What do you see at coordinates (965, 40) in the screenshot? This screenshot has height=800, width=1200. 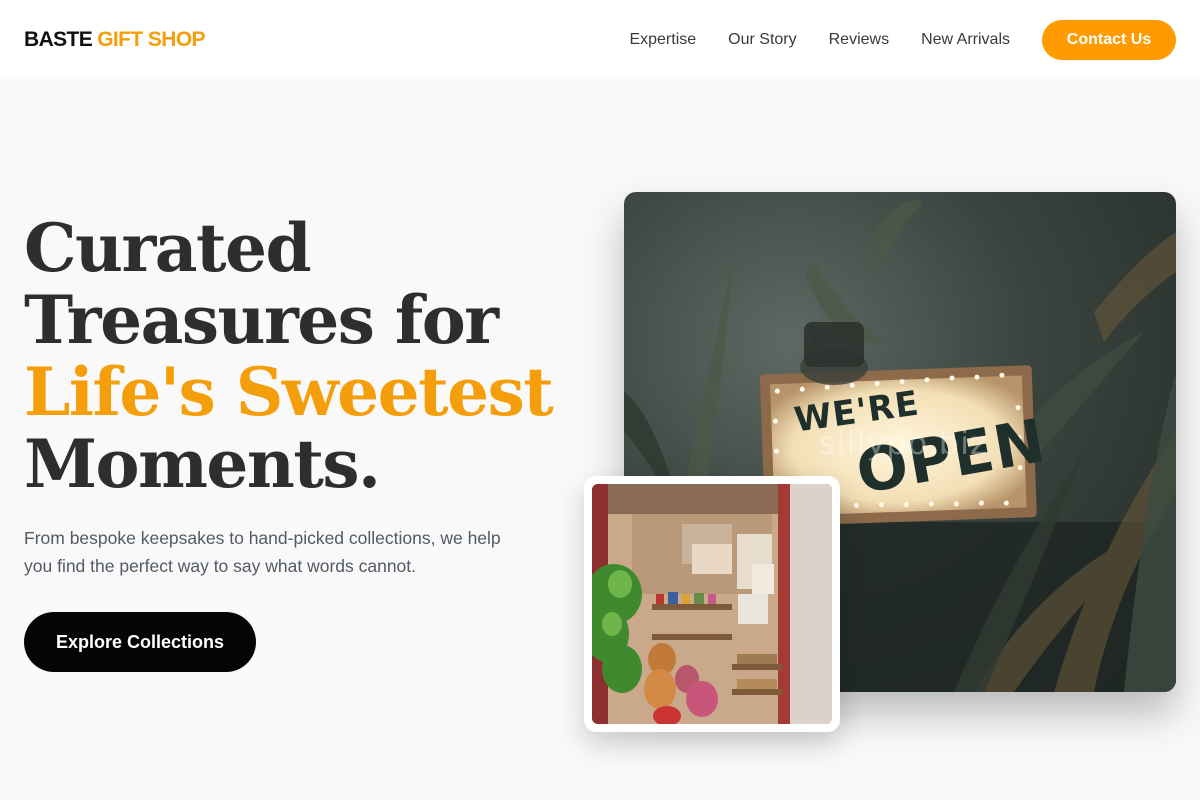 I see `nav-link-new-arrivals: New Arrivals` at bounding box center [965, 40].